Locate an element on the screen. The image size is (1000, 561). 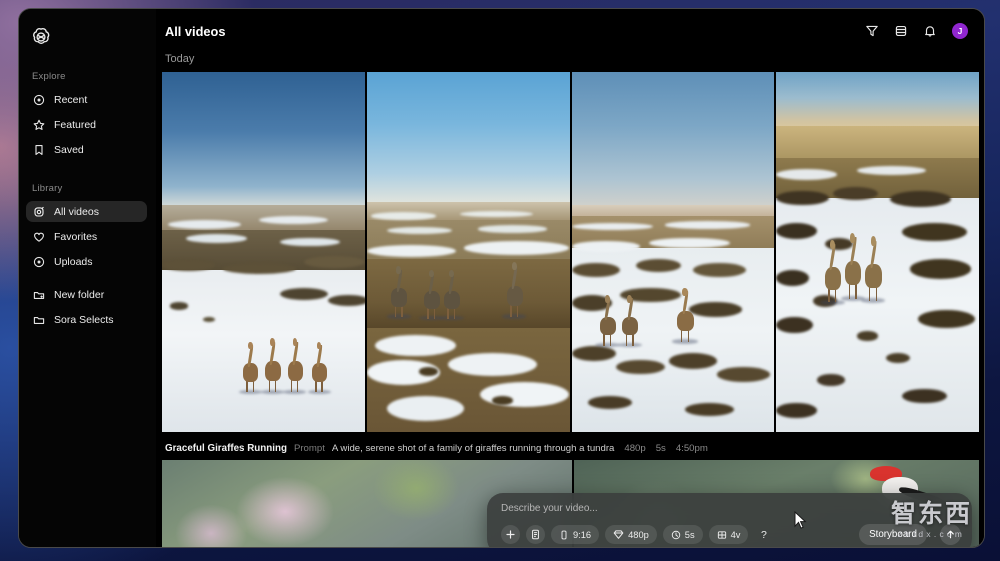
date-group-label: Today is located at coordinates (180, 59).